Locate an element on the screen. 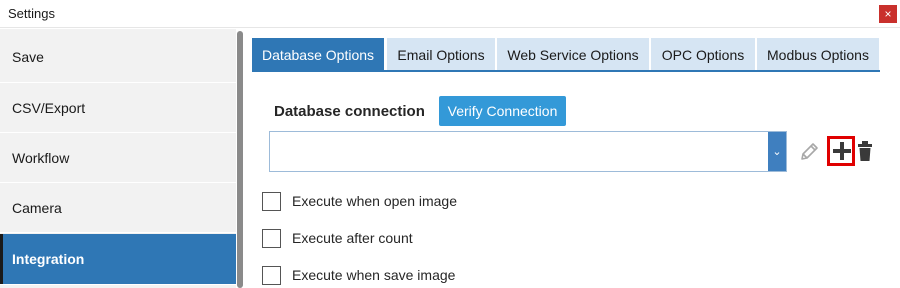 The width and height of the screenshot is (900, 288). plus-icon is located at coordinates (842, 151).